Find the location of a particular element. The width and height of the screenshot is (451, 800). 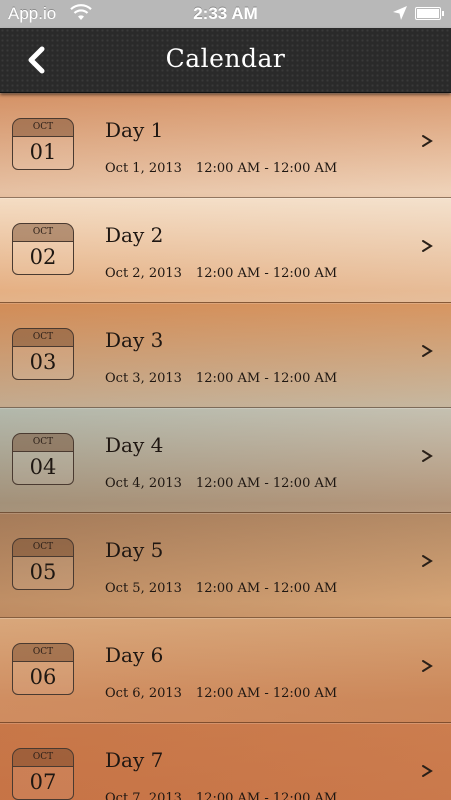

badge-day: 07 is located at coordinates (43, 783).